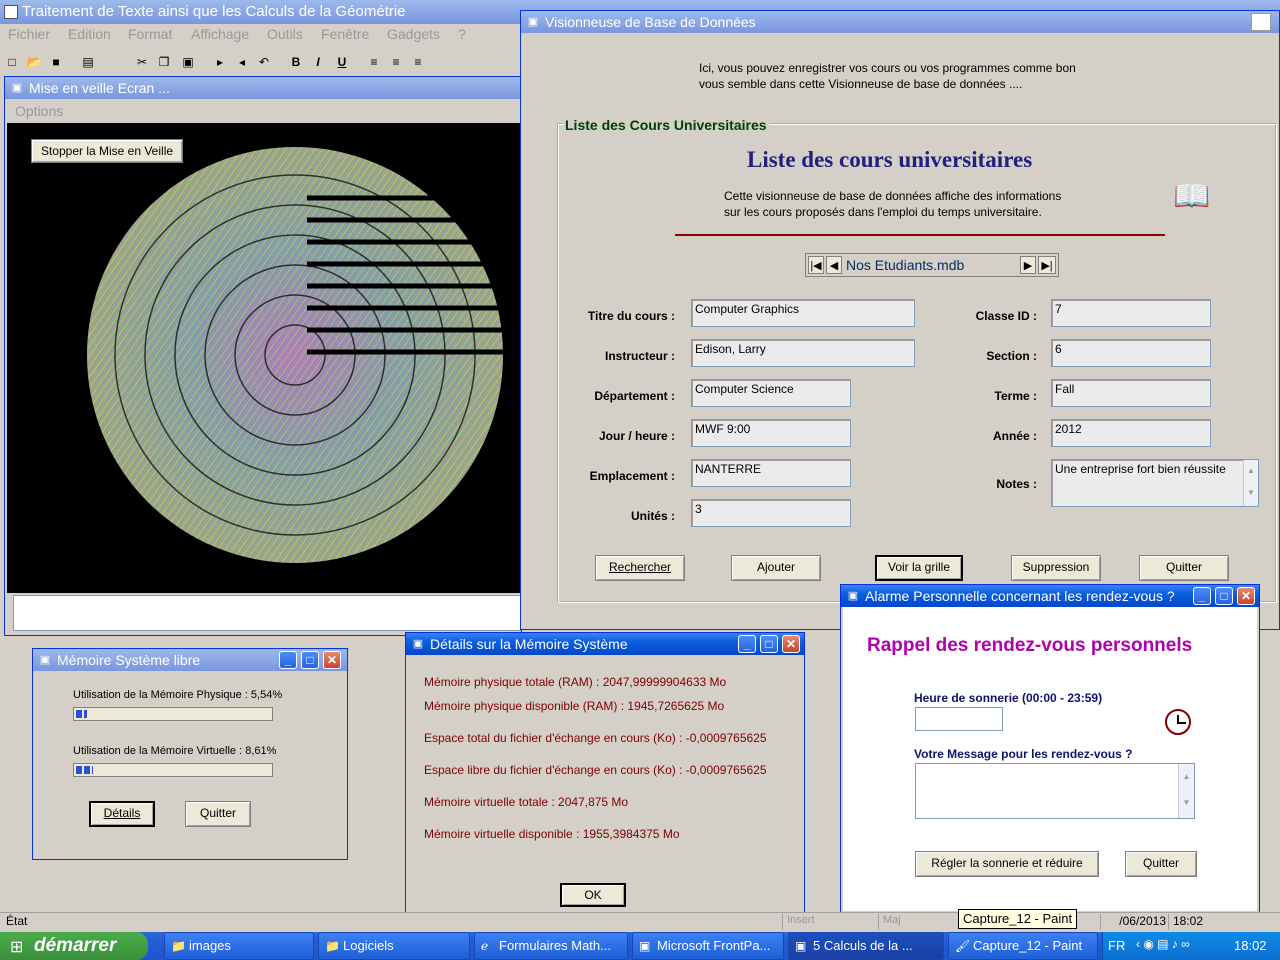  Describe the element at coordinates (374, 62) in the screenshot. I see `align-left-icon: ≡` at that location.